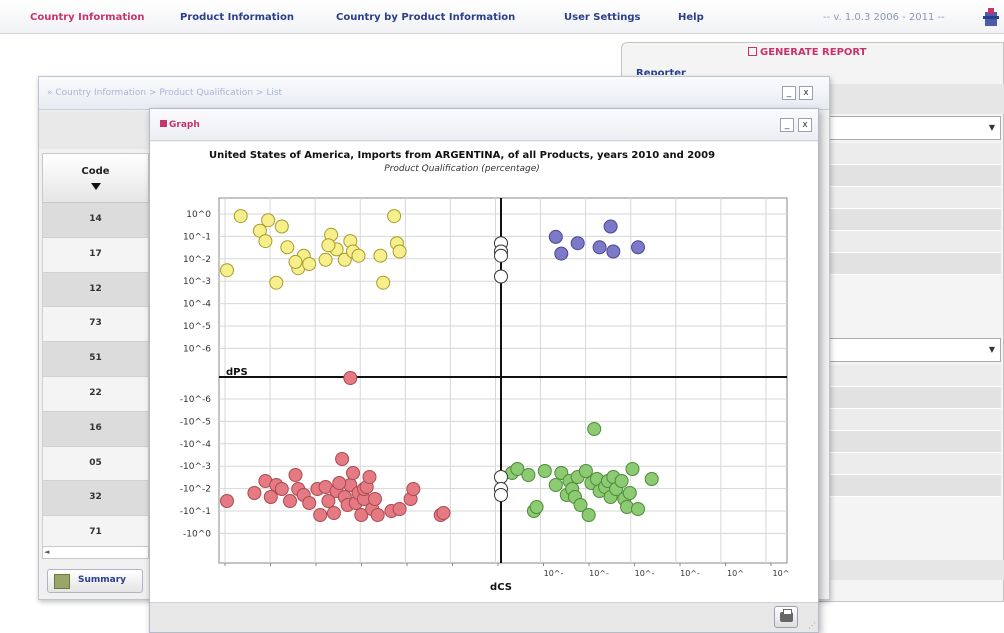  What do you see at coordinates (95, 464) in the screenshot?
I see `table-row: 05` at bounding box center [95, 464].